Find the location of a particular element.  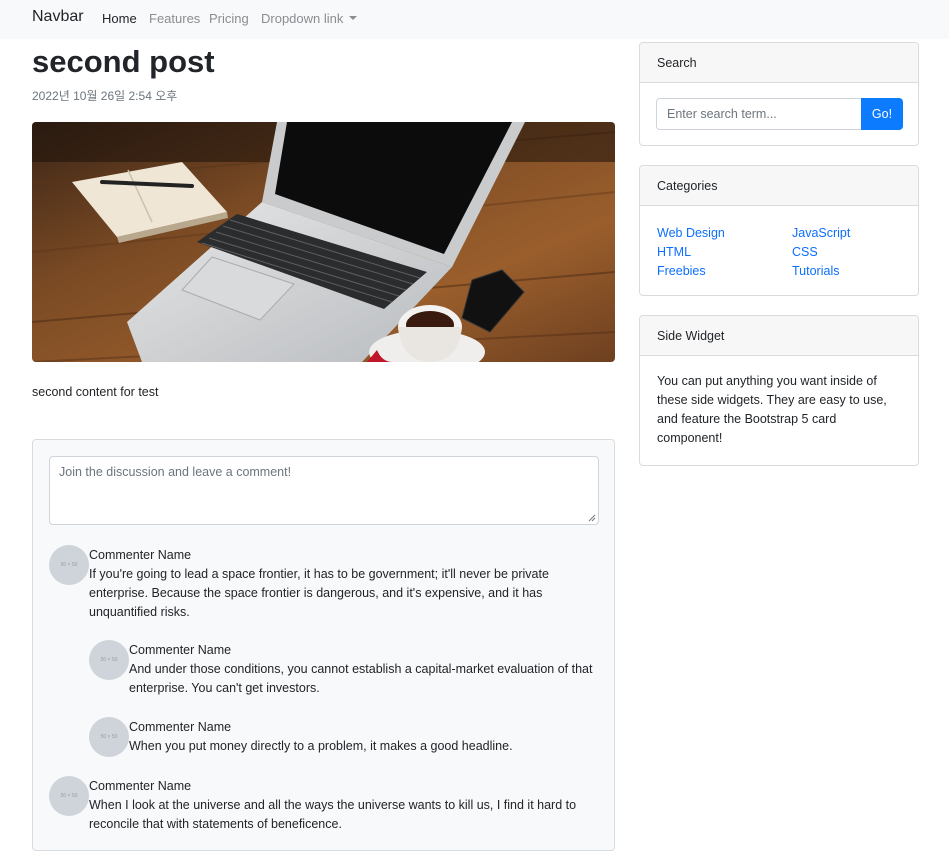

nav-link-features: Features is located at coordinates (174, 18).